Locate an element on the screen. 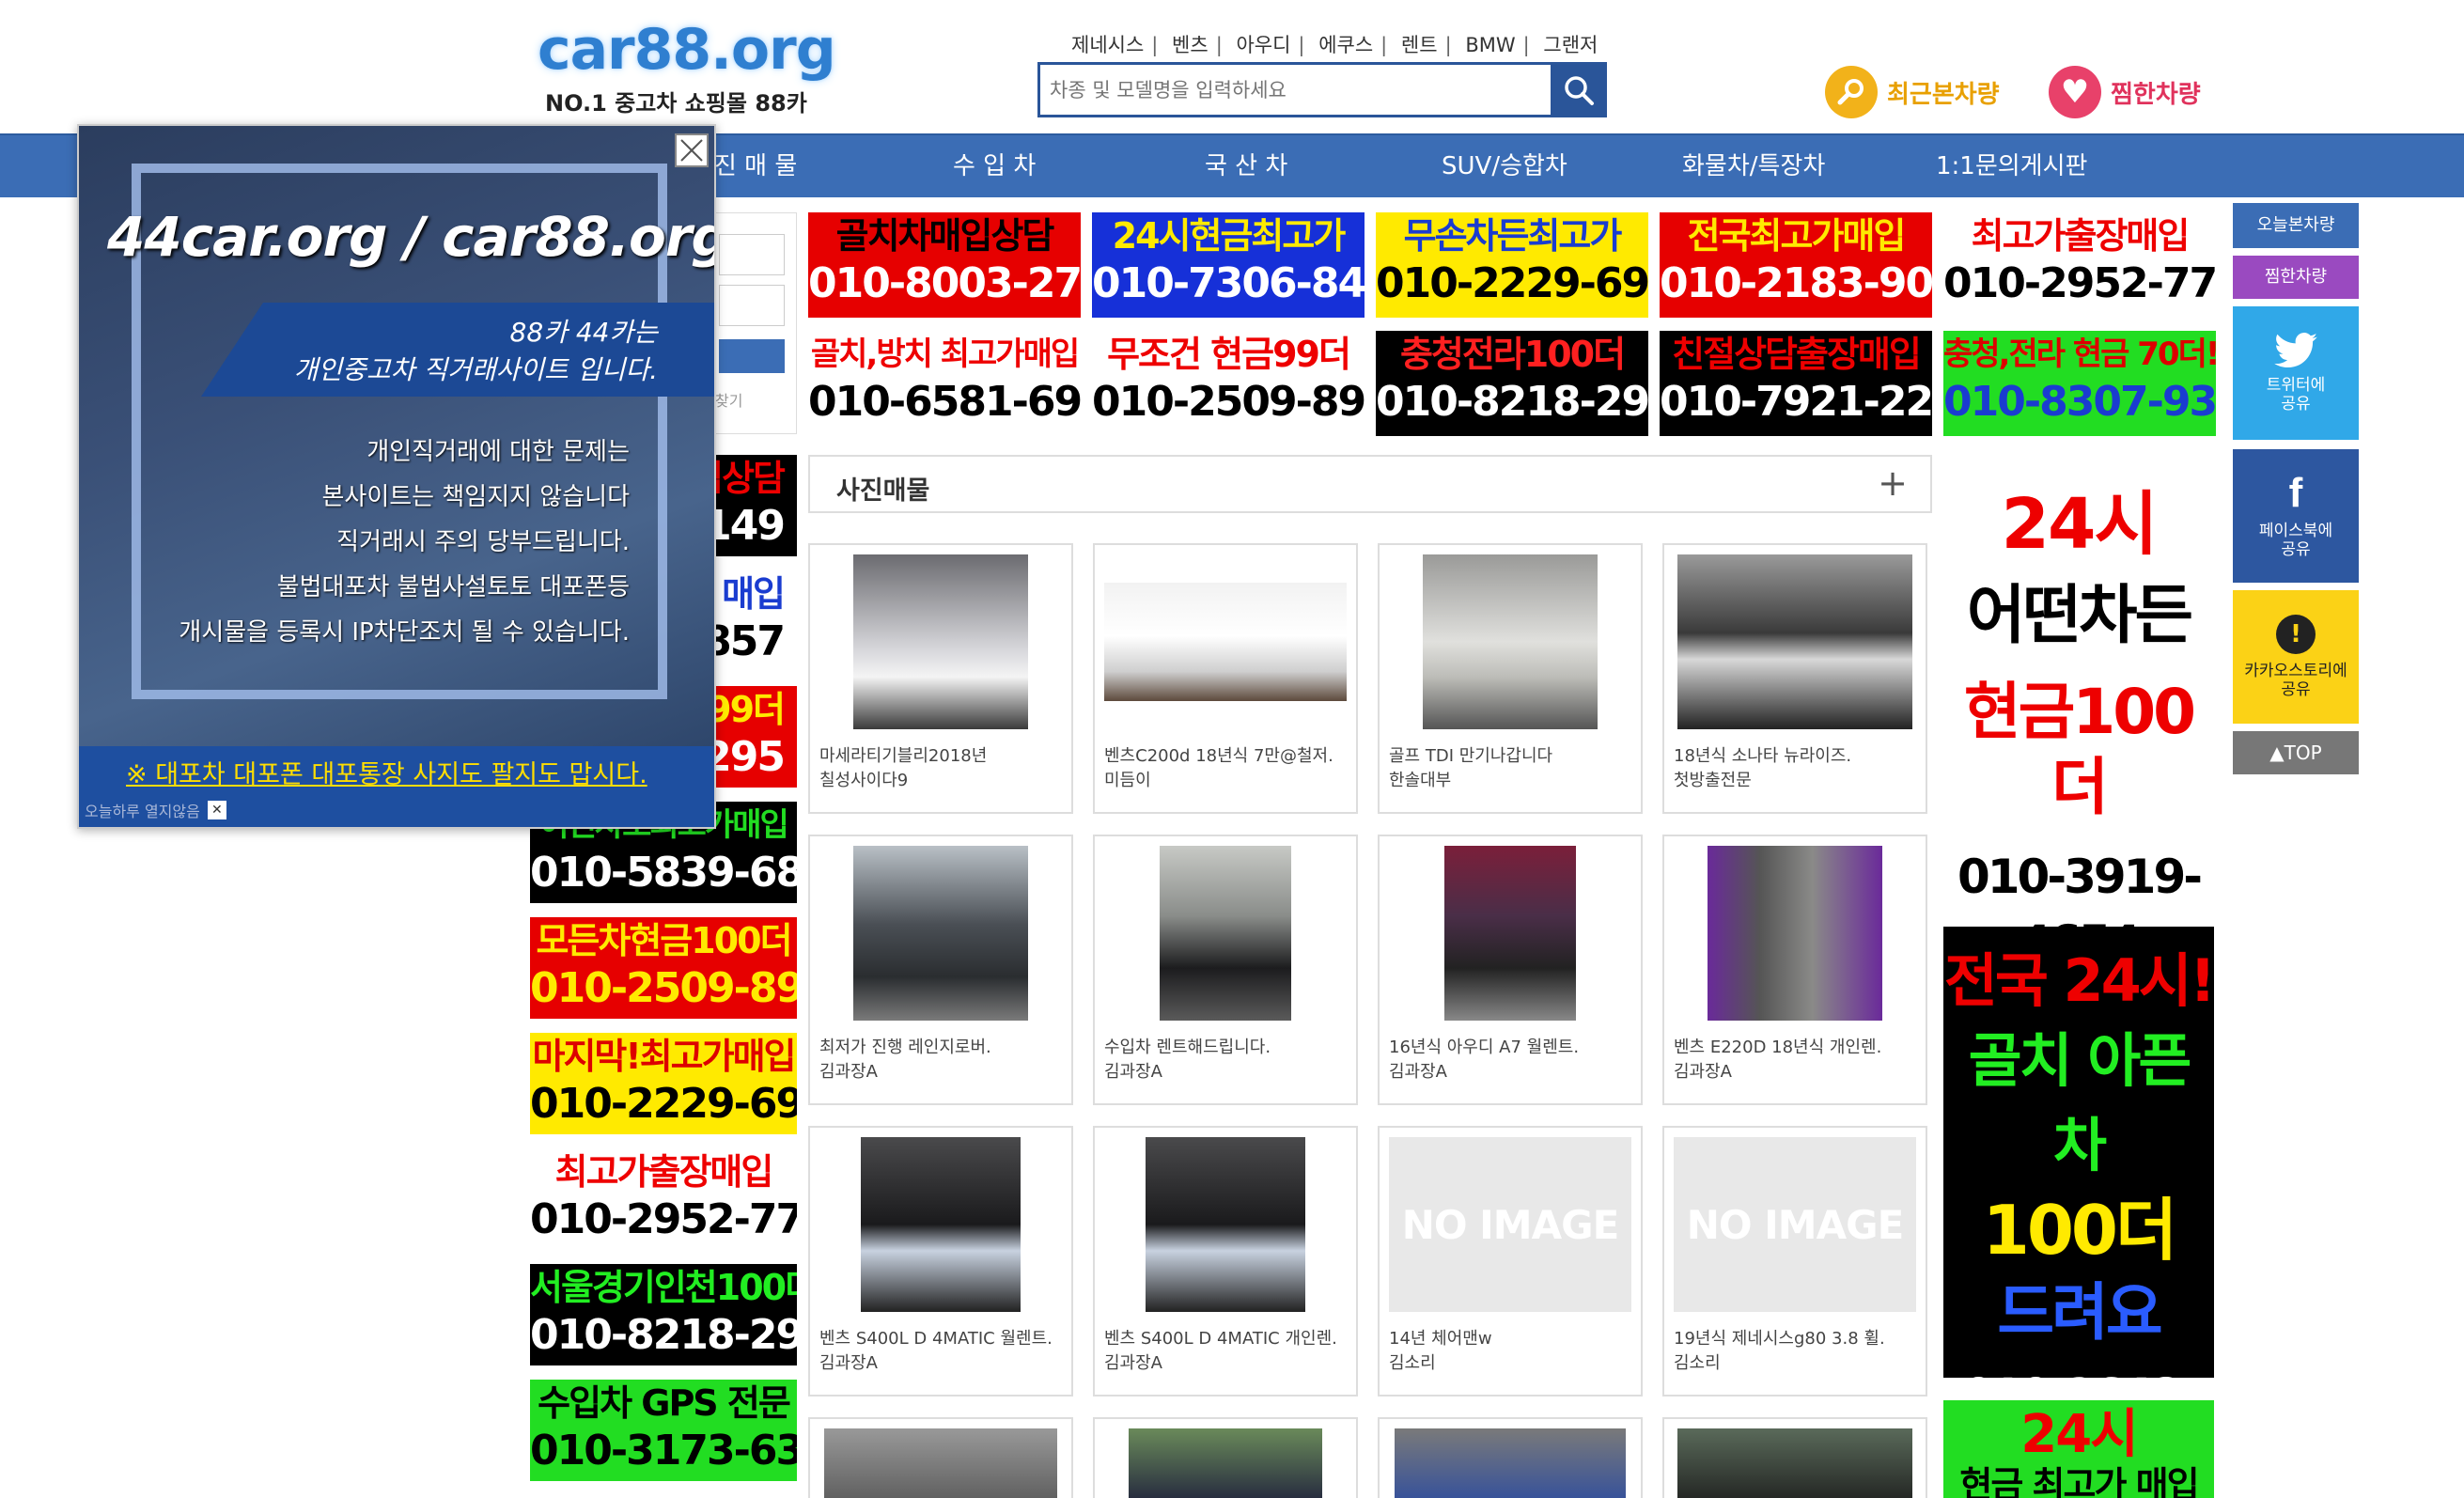  quick-link-equus: 에쿠스 is located at coordinates (1345, 45).